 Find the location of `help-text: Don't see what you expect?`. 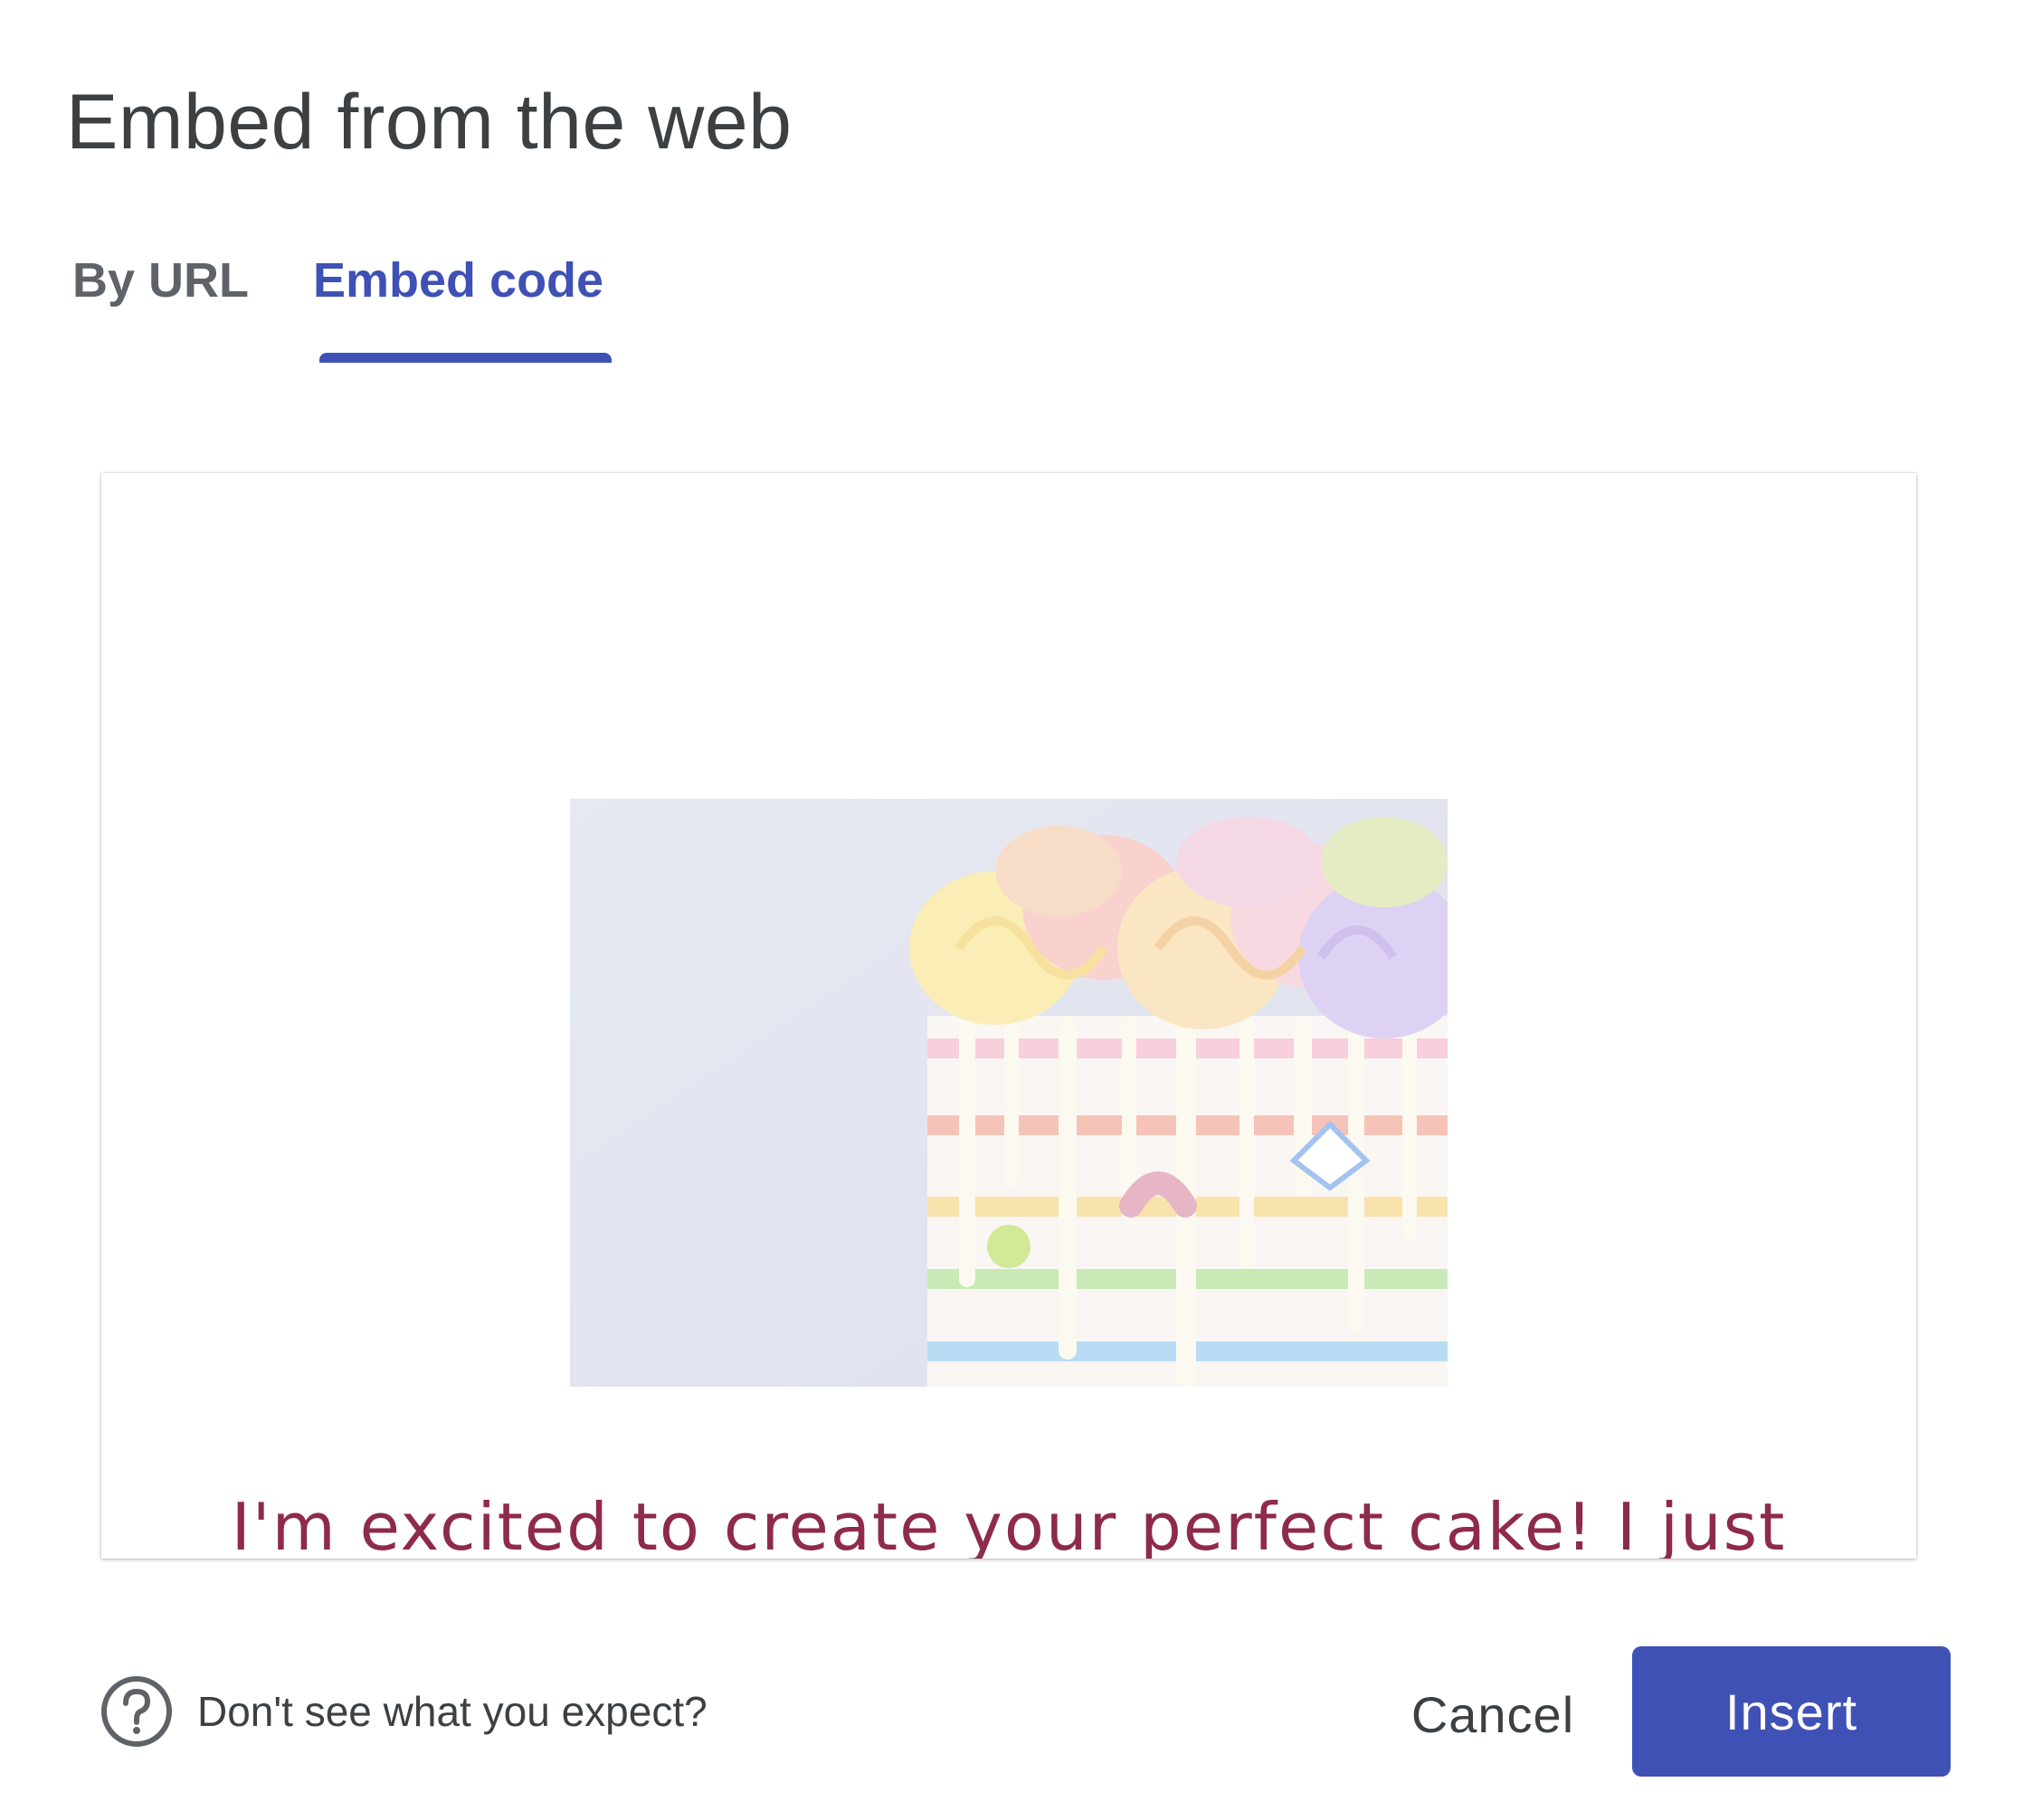

help-text: Don't see what you expect? is located at coordinates (452, 1712).